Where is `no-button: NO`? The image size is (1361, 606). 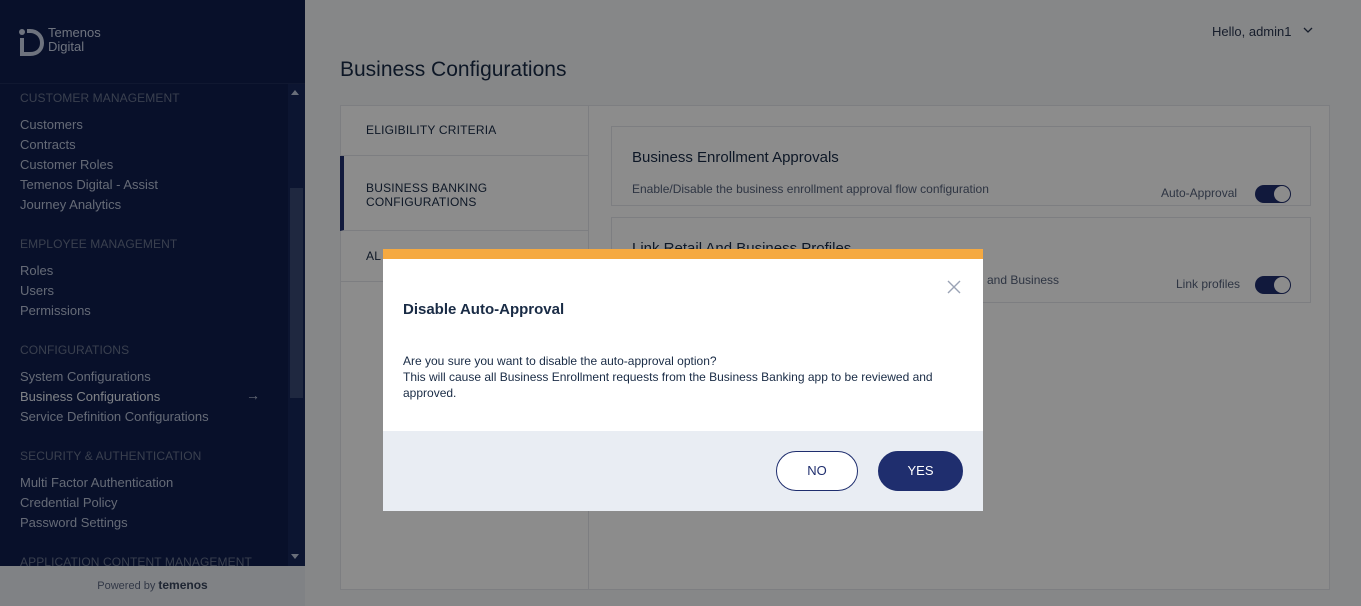 no-button: NO is located at coordinates (817, 471).